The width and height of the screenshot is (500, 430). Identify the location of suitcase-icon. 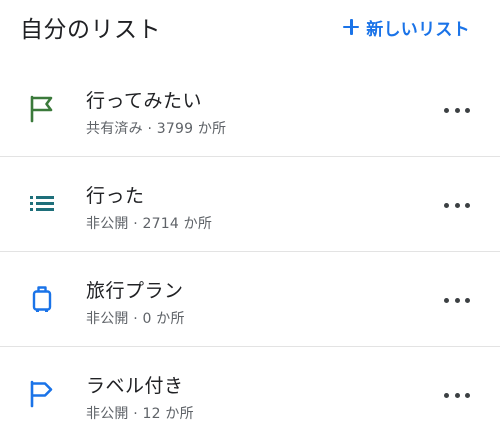
(42, 299).